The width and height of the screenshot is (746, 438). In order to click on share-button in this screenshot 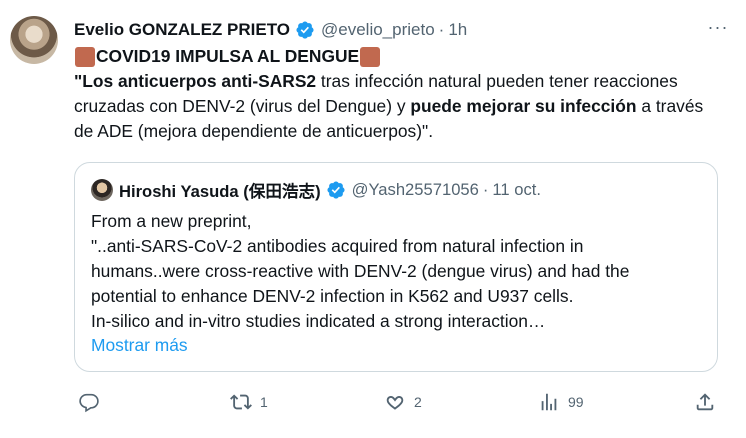, I will do `click(709, 402)`.